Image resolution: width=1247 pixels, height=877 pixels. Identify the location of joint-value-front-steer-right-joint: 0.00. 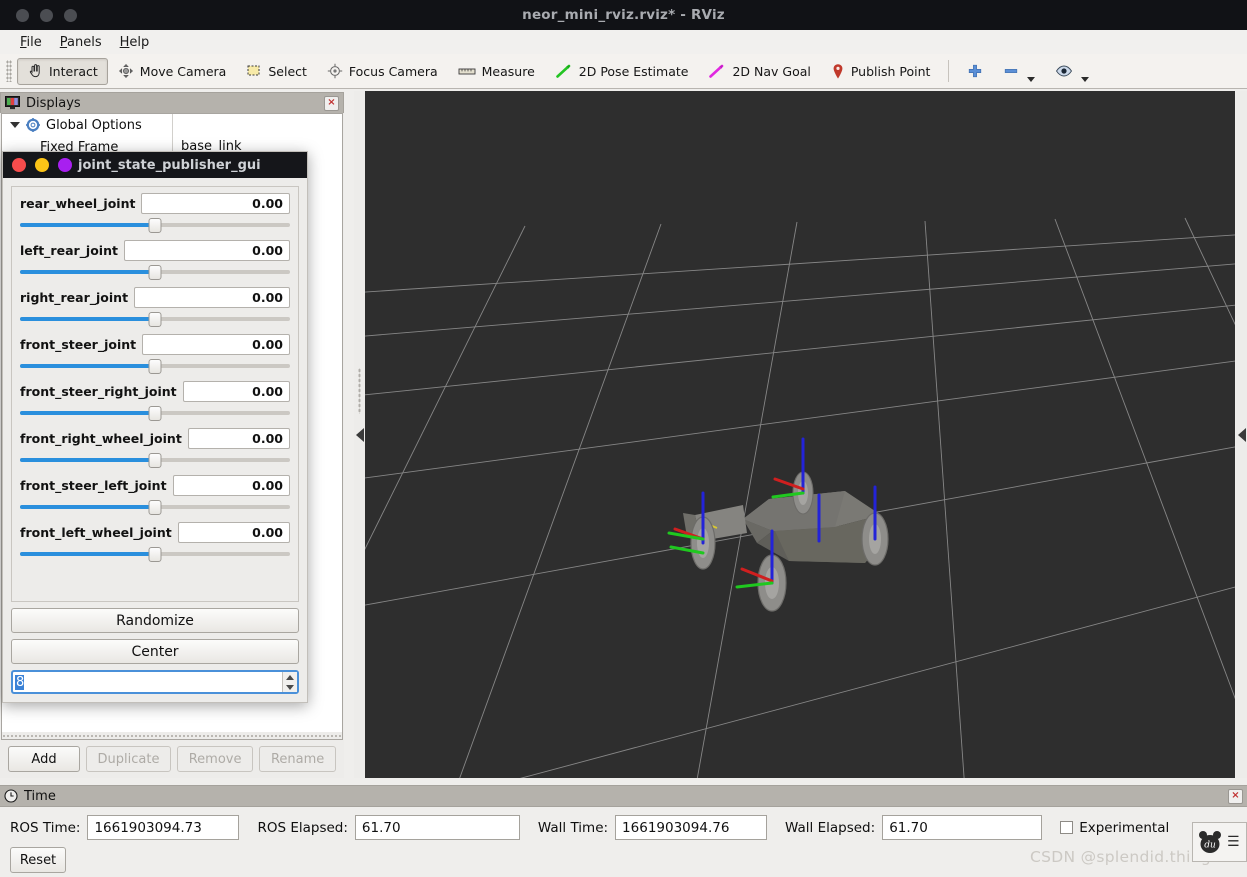
(236, 391).